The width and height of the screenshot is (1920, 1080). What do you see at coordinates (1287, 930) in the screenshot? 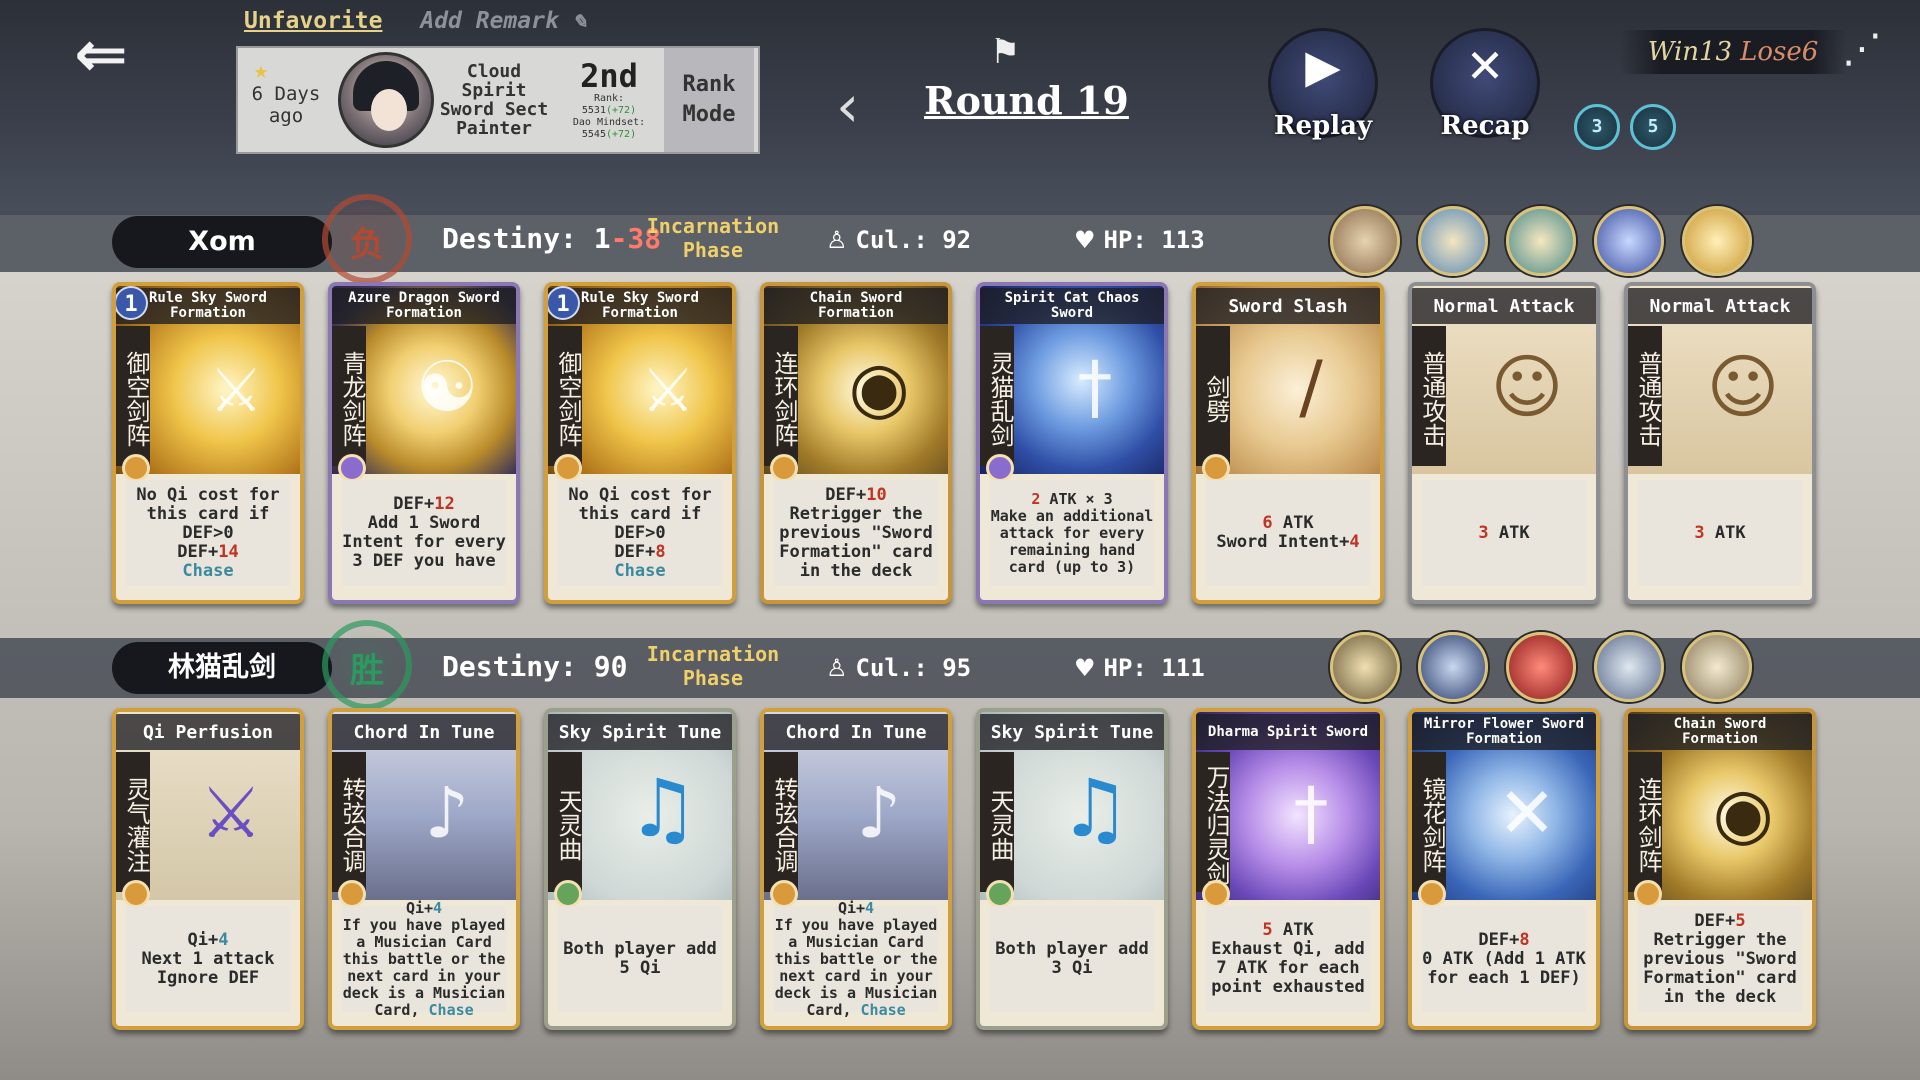
I see `card-desc-atk: 5 ATK` at bounding box center [1287, 930].